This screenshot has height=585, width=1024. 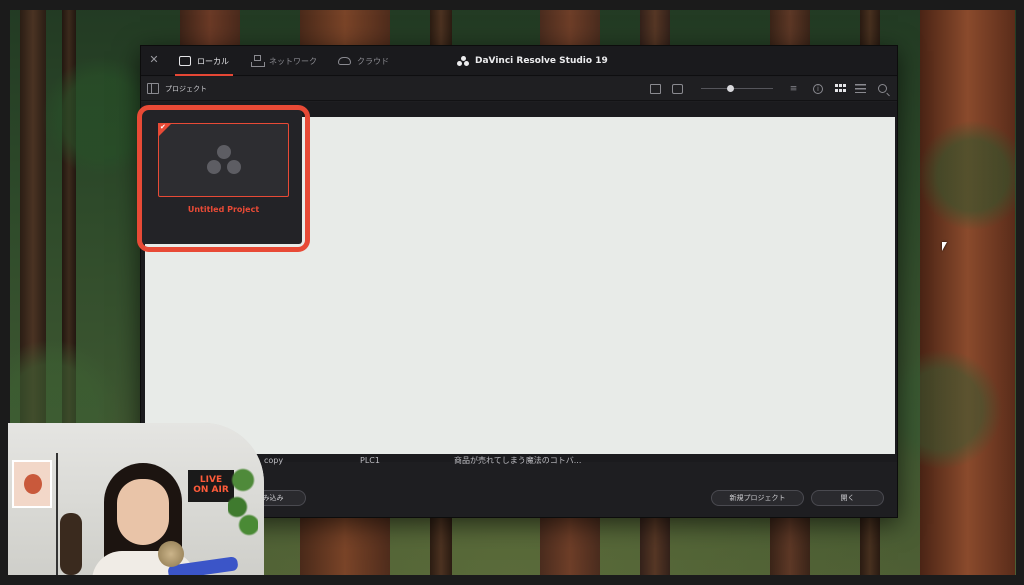 I want to click on app-title: DaVinci Resolve Studio 19, so click(x=532, y=61).